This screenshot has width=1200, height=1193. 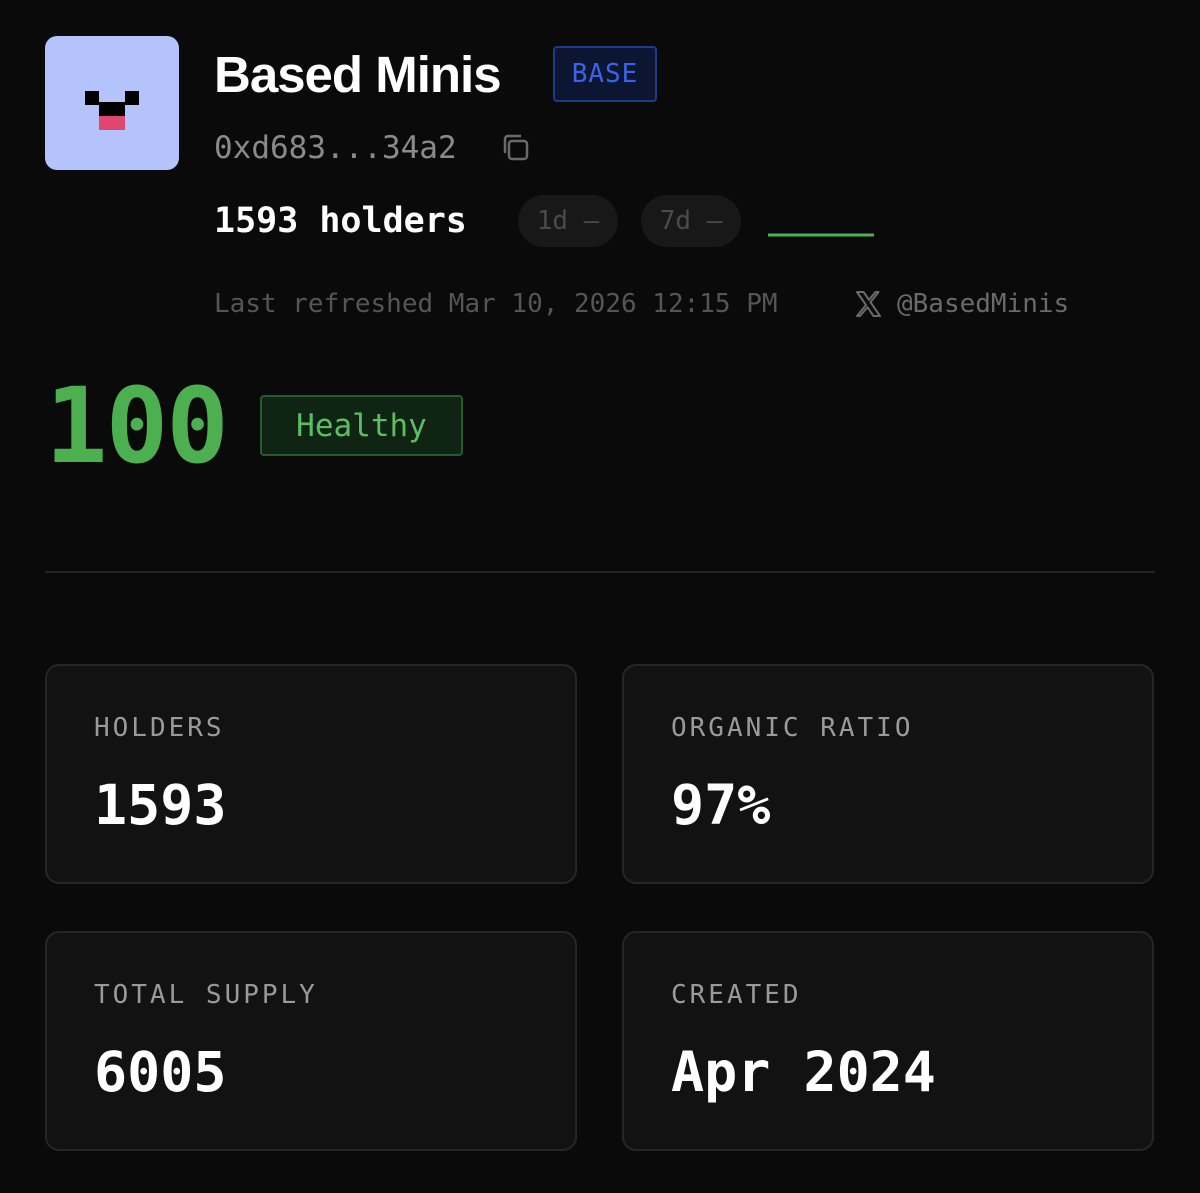 What do you see at coordinates (112, 110) in the screenshot?
I see `pixel-face-icon` at bounding box center [112, 110].